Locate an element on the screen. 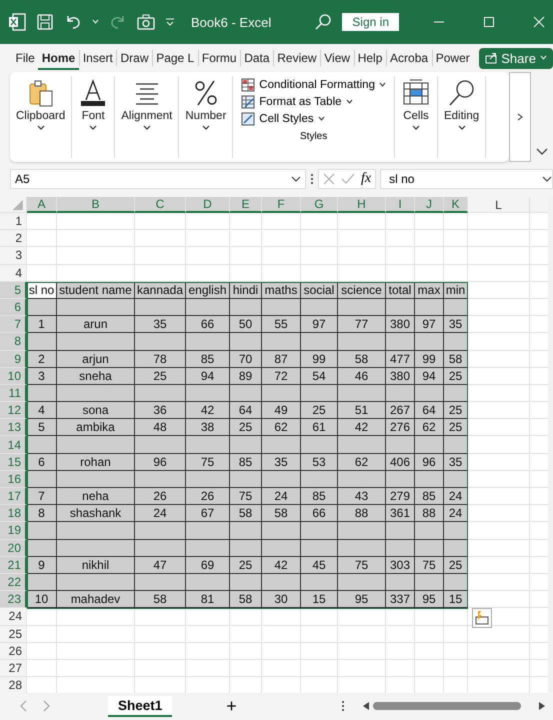 The height and width of the screenshot is (720, 553). row-header: 17 is located at coordinates (13, 497).